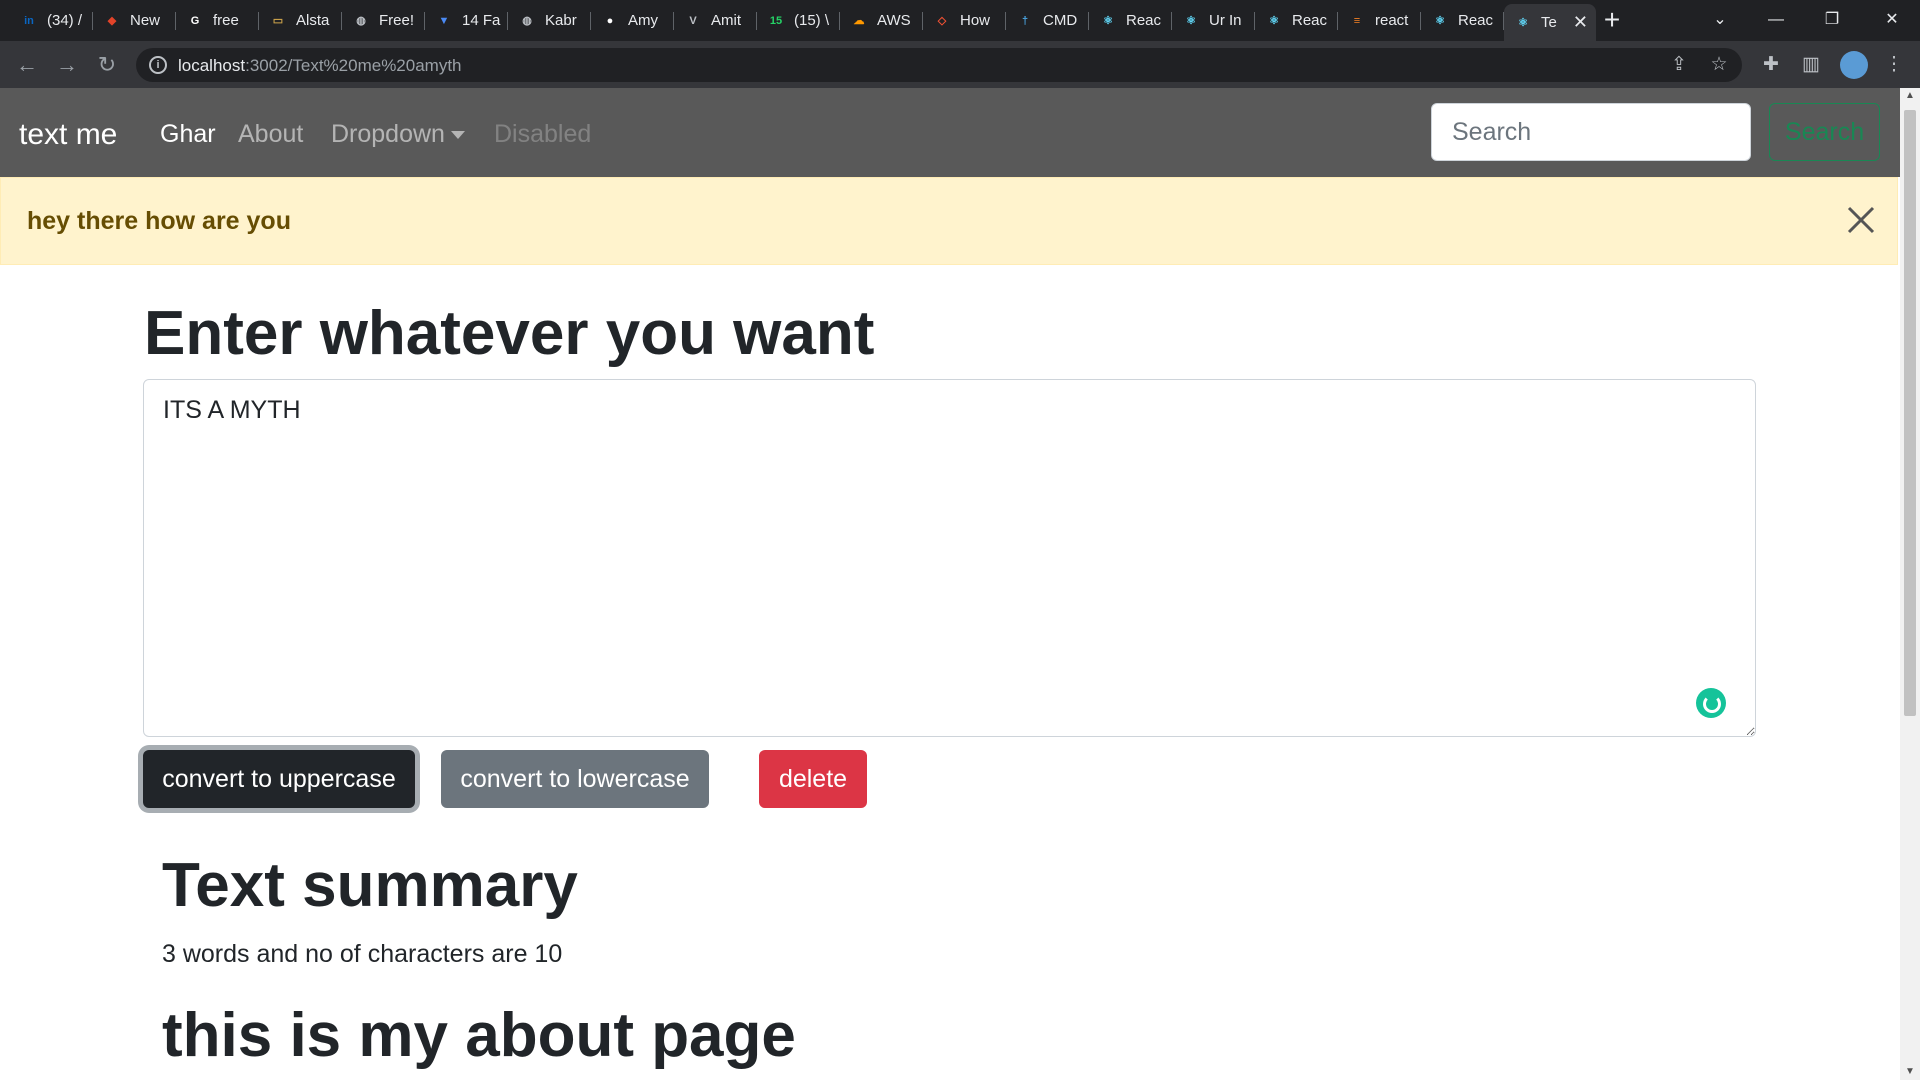  I want to click on tab-title: Amy, so click(643, 20).